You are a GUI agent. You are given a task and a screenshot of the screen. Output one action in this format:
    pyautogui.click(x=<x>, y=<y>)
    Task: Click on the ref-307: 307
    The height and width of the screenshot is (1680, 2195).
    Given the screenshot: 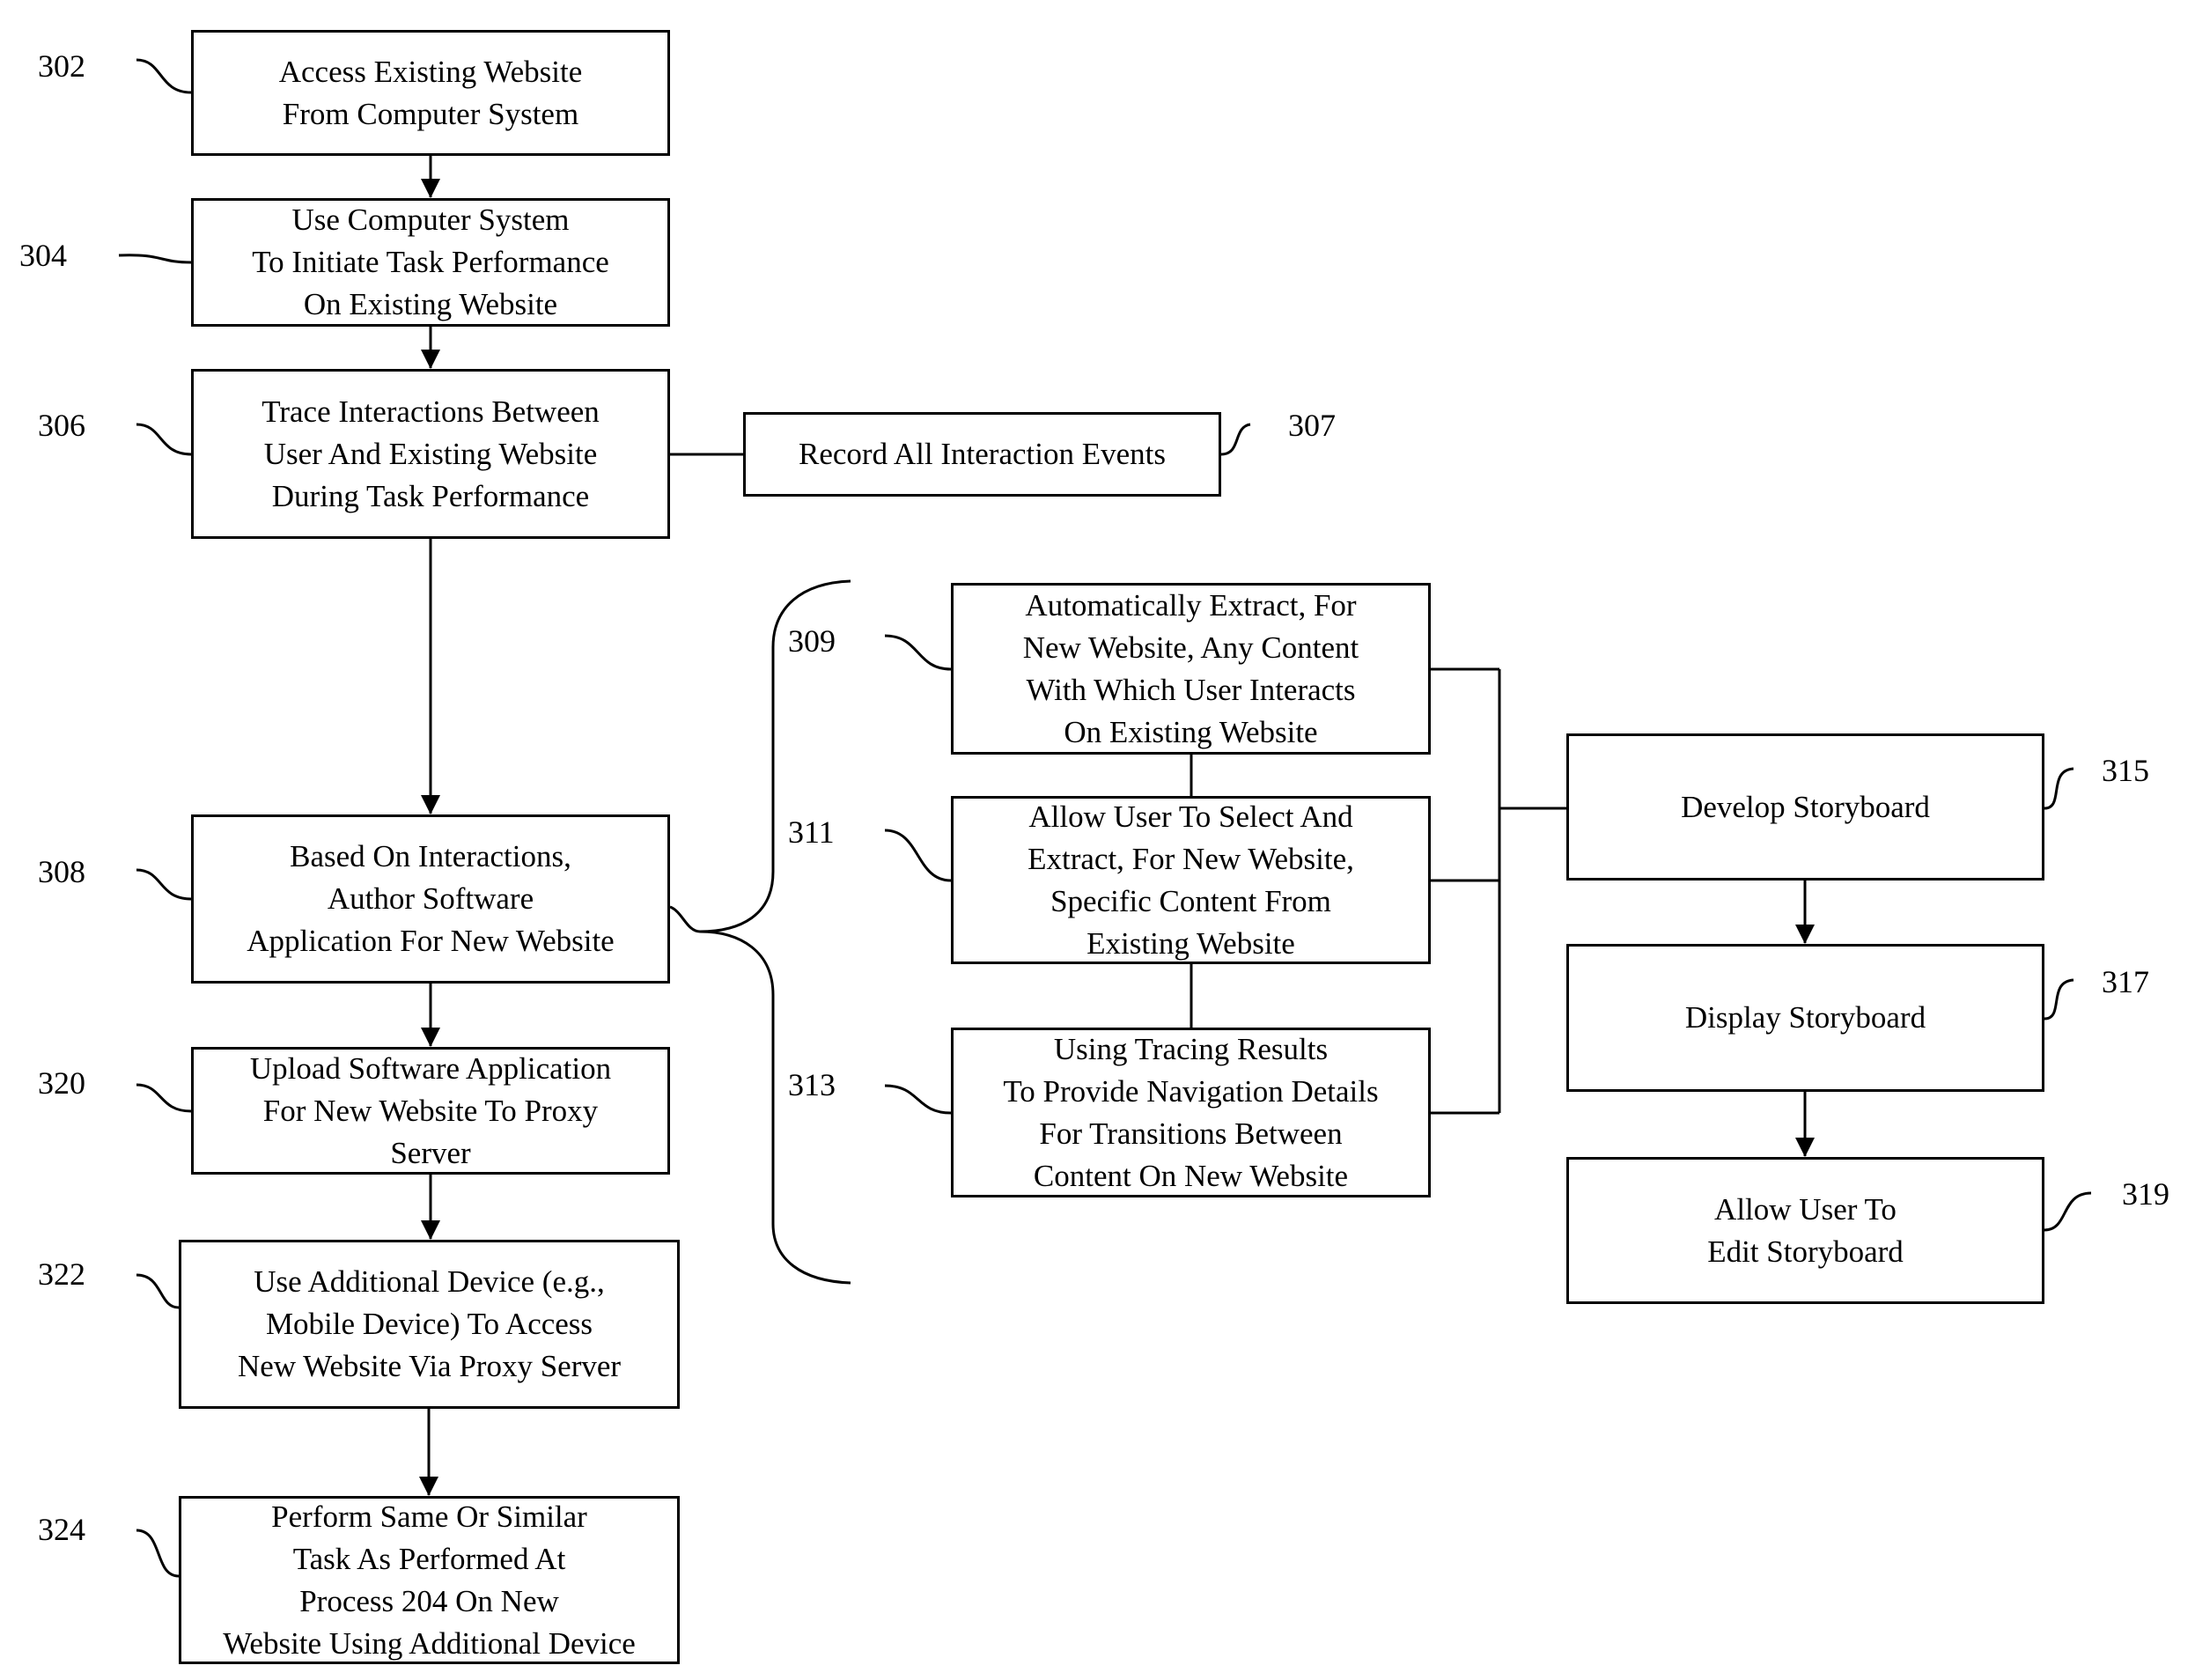 What is the action you would take?
    pyautogui.click(x=1312, y=425)
    